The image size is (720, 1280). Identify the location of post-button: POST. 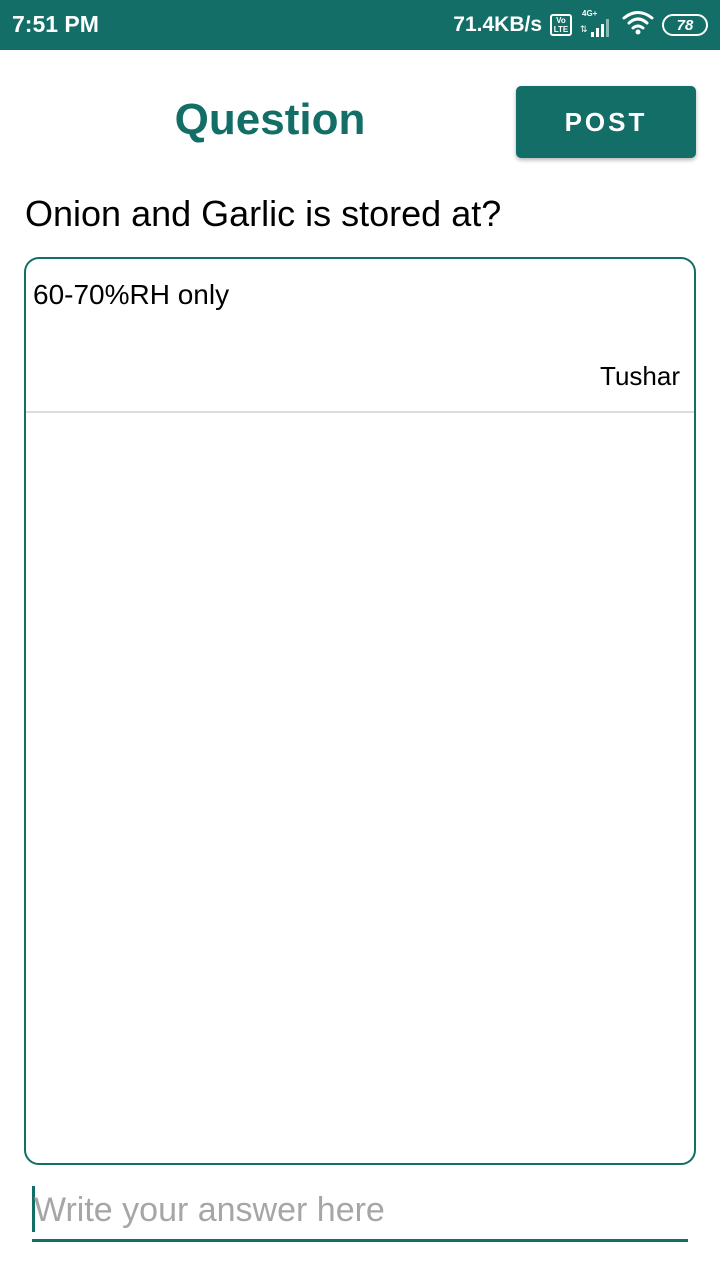
(606, 122).